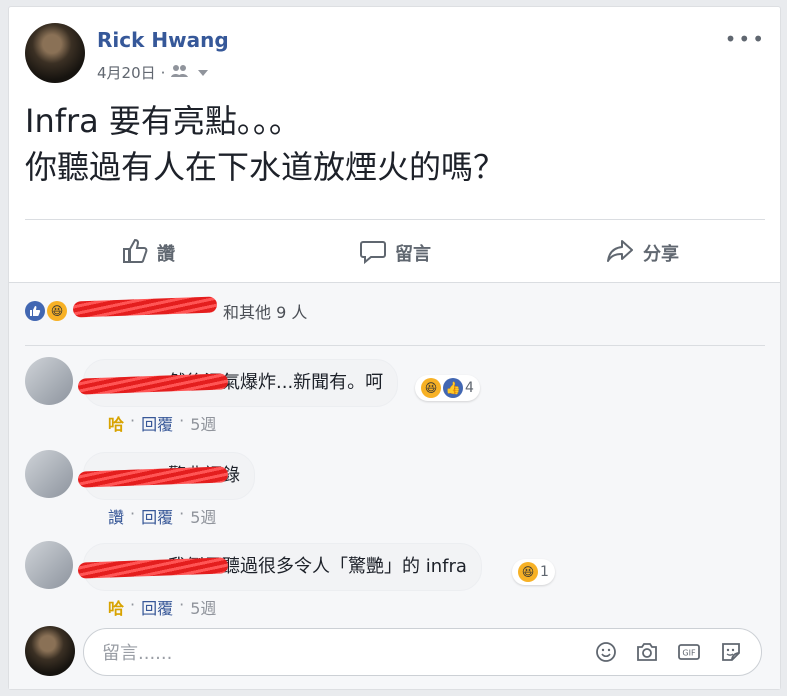 The width and height of the screenshot is (787, 696). What do you see at coordinates (163, 121) in the screenshot?
I see `post-line-1: Infra 要有亮點。。。` at bounding box center [163, 121].